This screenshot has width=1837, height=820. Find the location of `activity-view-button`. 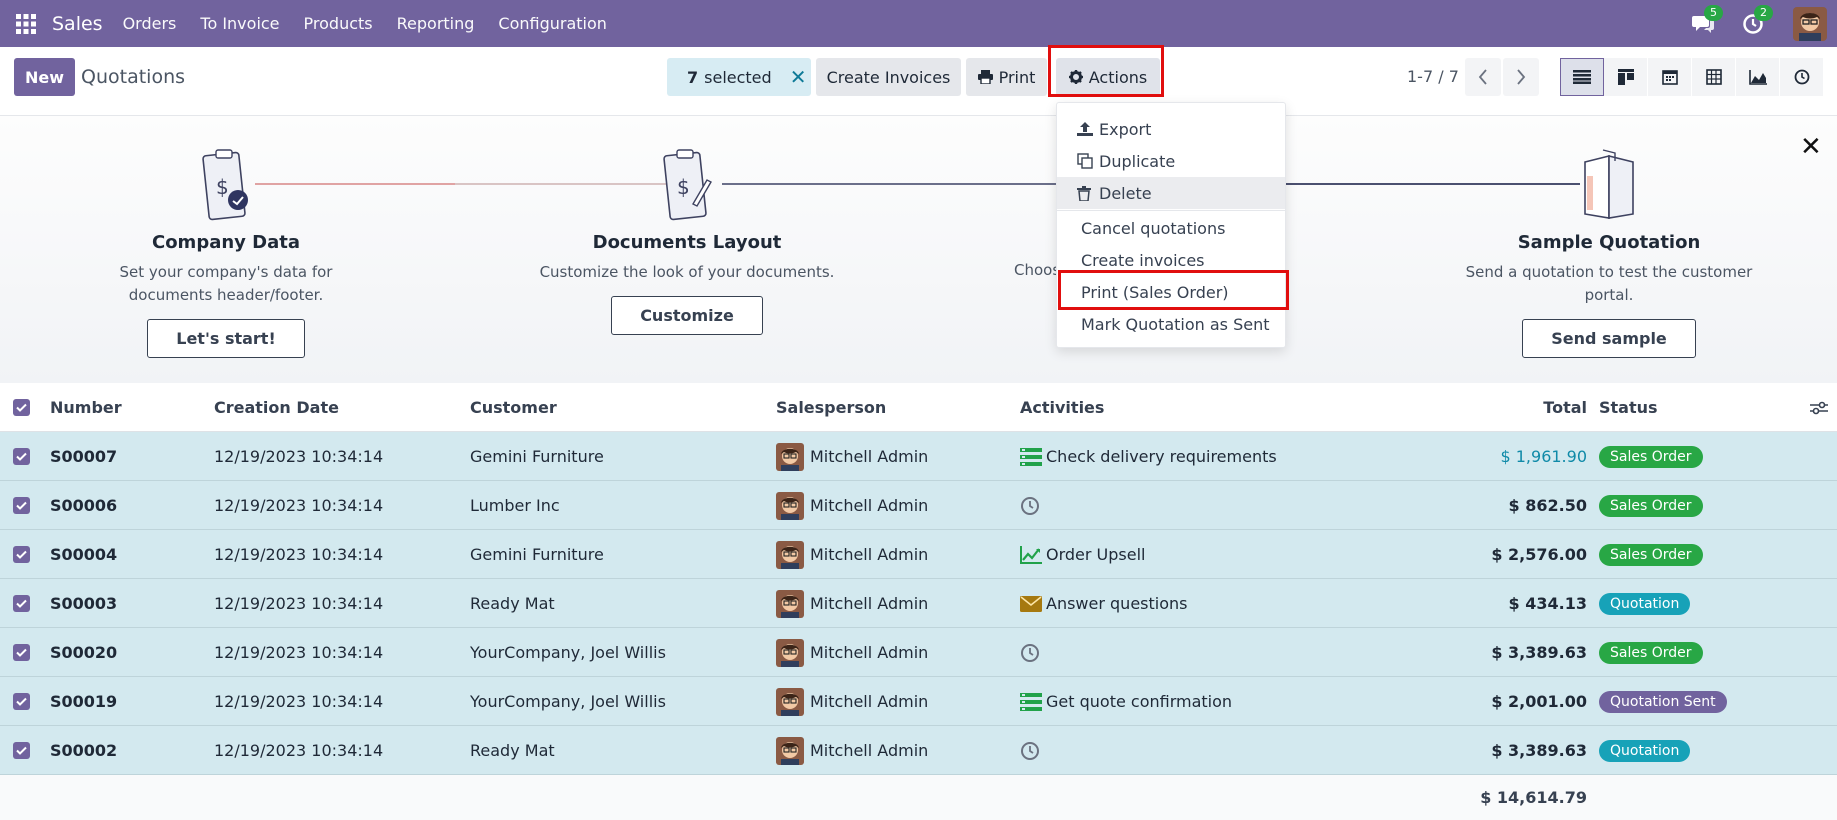

activity-view-button is located at coordinates (1802, 77).